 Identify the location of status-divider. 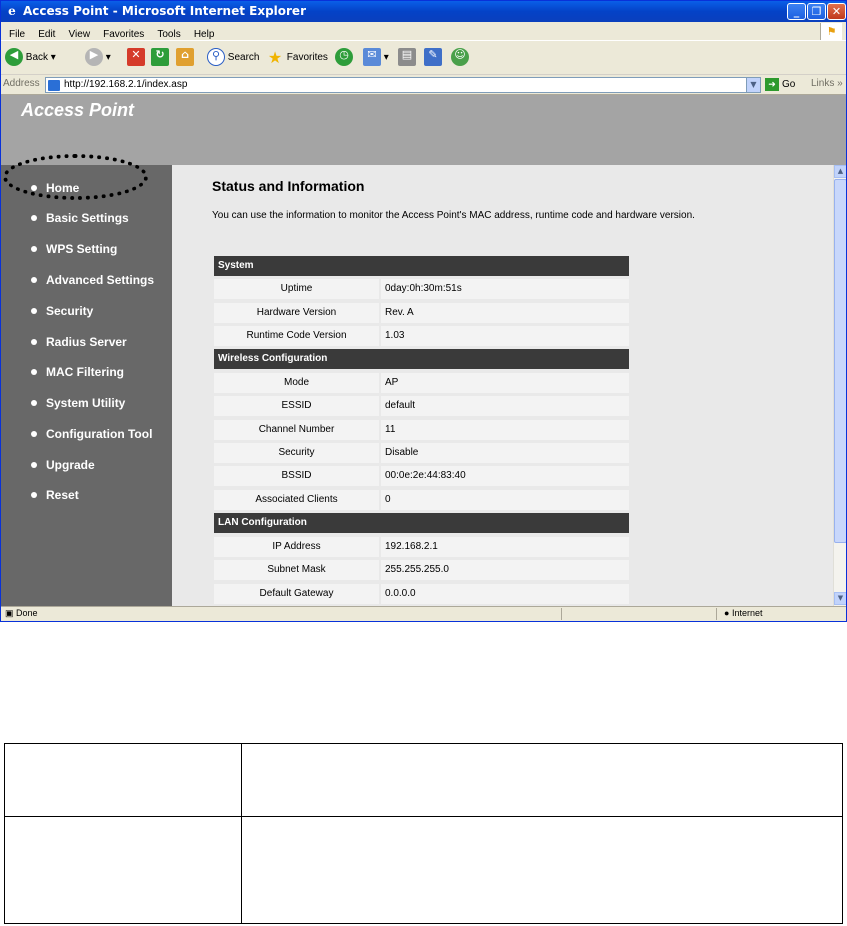
(716, 614).